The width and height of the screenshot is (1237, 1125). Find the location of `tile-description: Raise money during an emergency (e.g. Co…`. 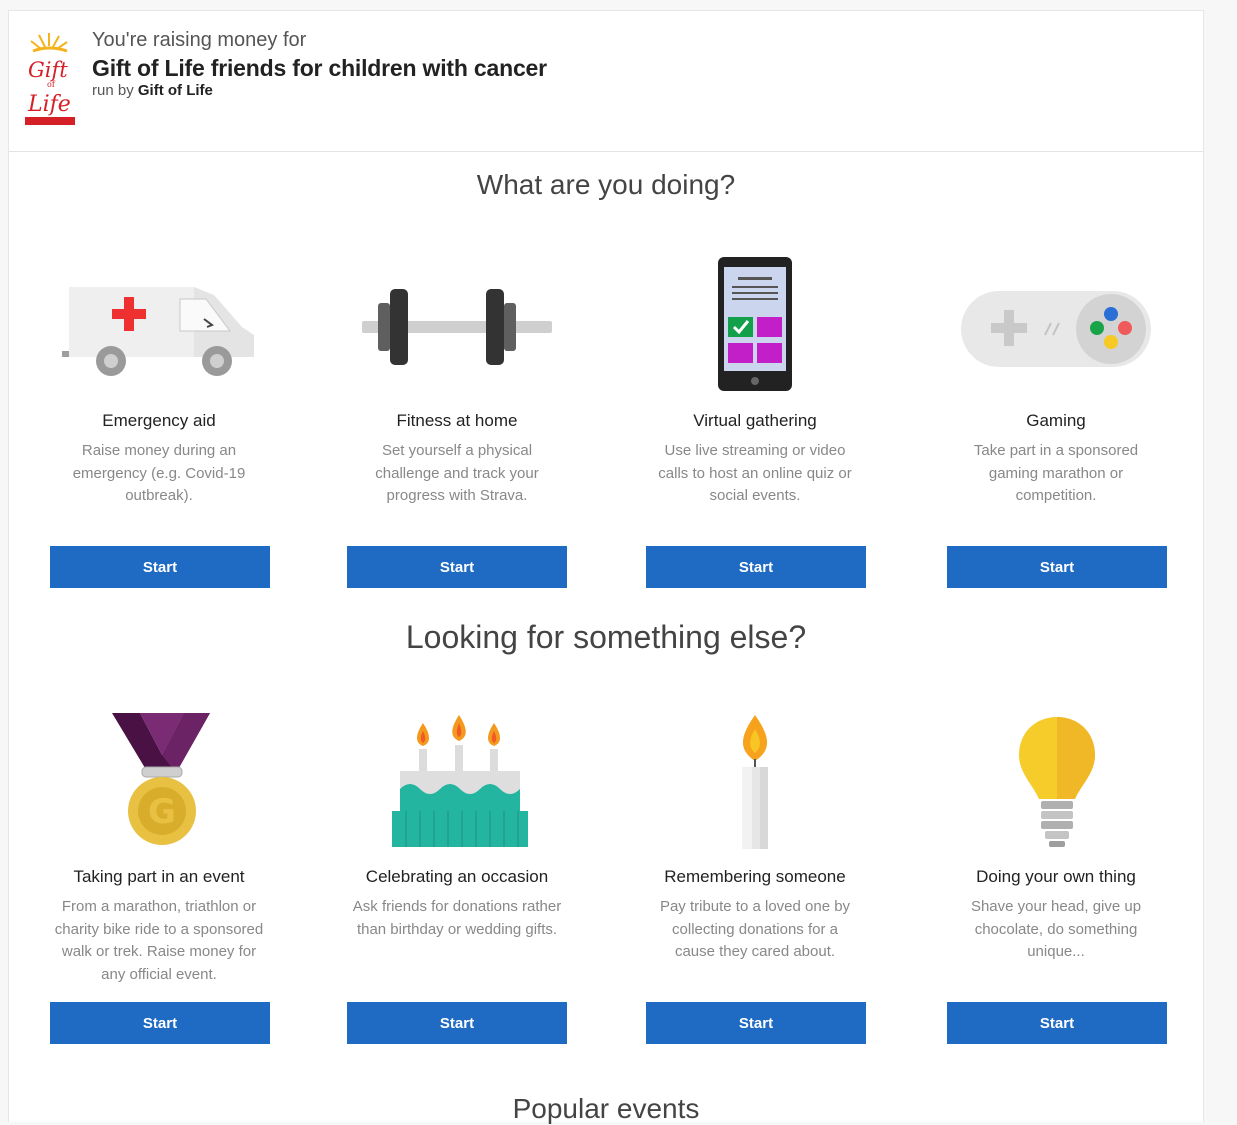

tile-description: Raise money during an emergency (e.g. Co… is located at coordinates (159, 473).